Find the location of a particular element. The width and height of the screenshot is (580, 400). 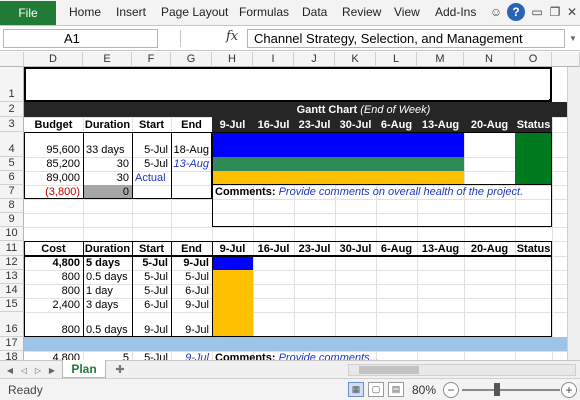

row-header-9: 9 is located at coordinates (12, 220).